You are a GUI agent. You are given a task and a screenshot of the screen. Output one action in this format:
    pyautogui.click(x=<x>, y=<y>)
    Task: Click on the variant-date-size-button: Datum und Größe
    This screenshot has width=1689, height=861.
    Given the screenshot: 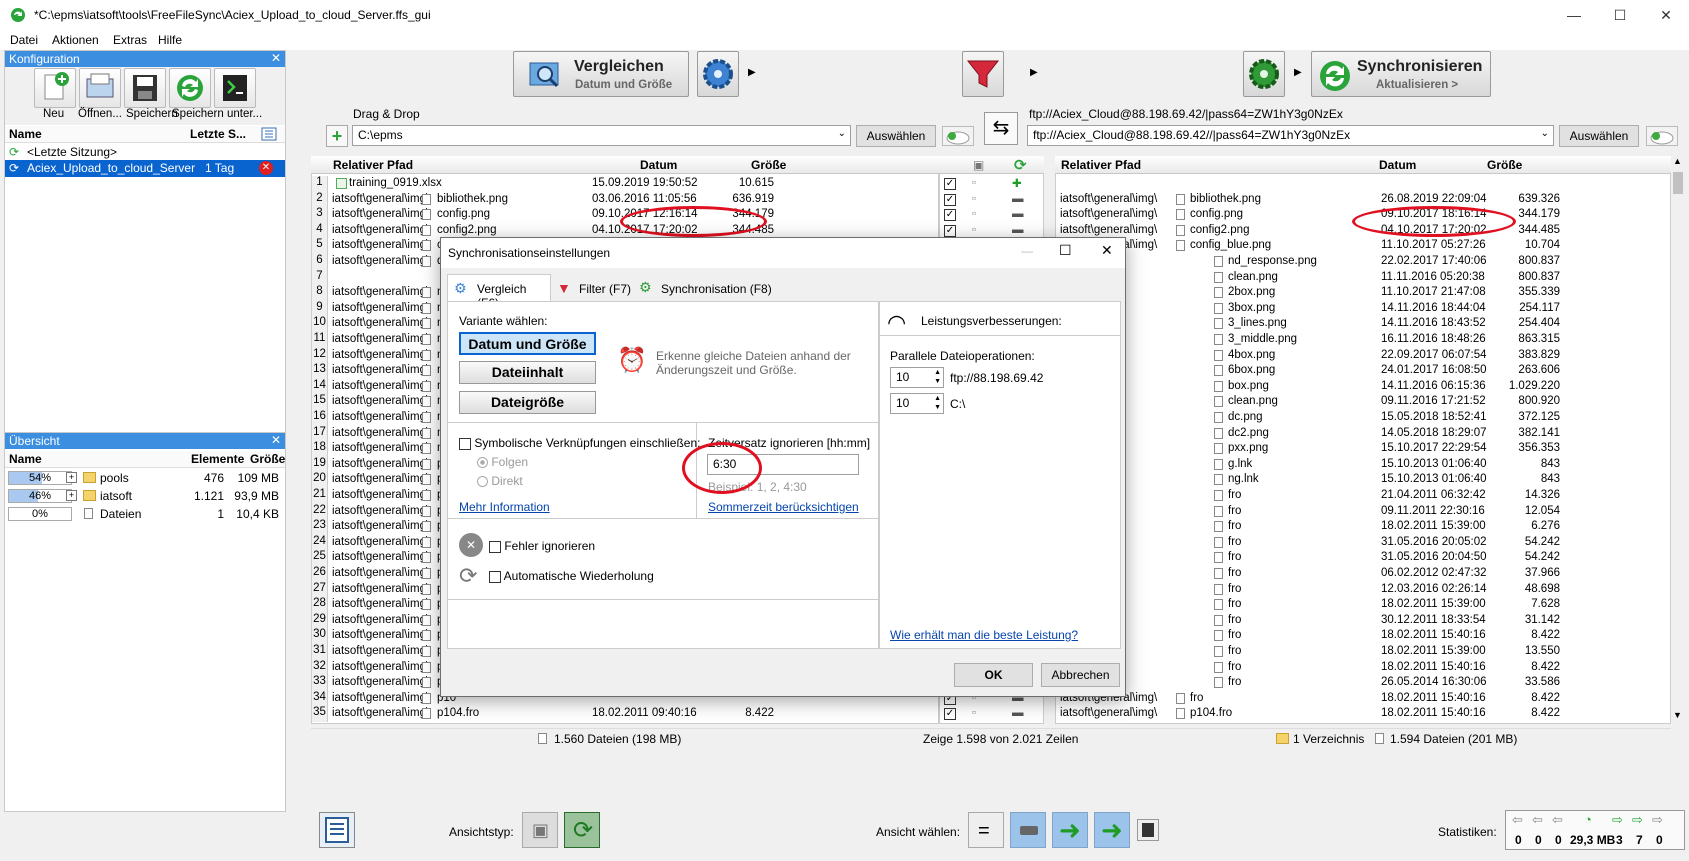 What is the action you would take?
    pyautogui.click(x=527, y=343)
    